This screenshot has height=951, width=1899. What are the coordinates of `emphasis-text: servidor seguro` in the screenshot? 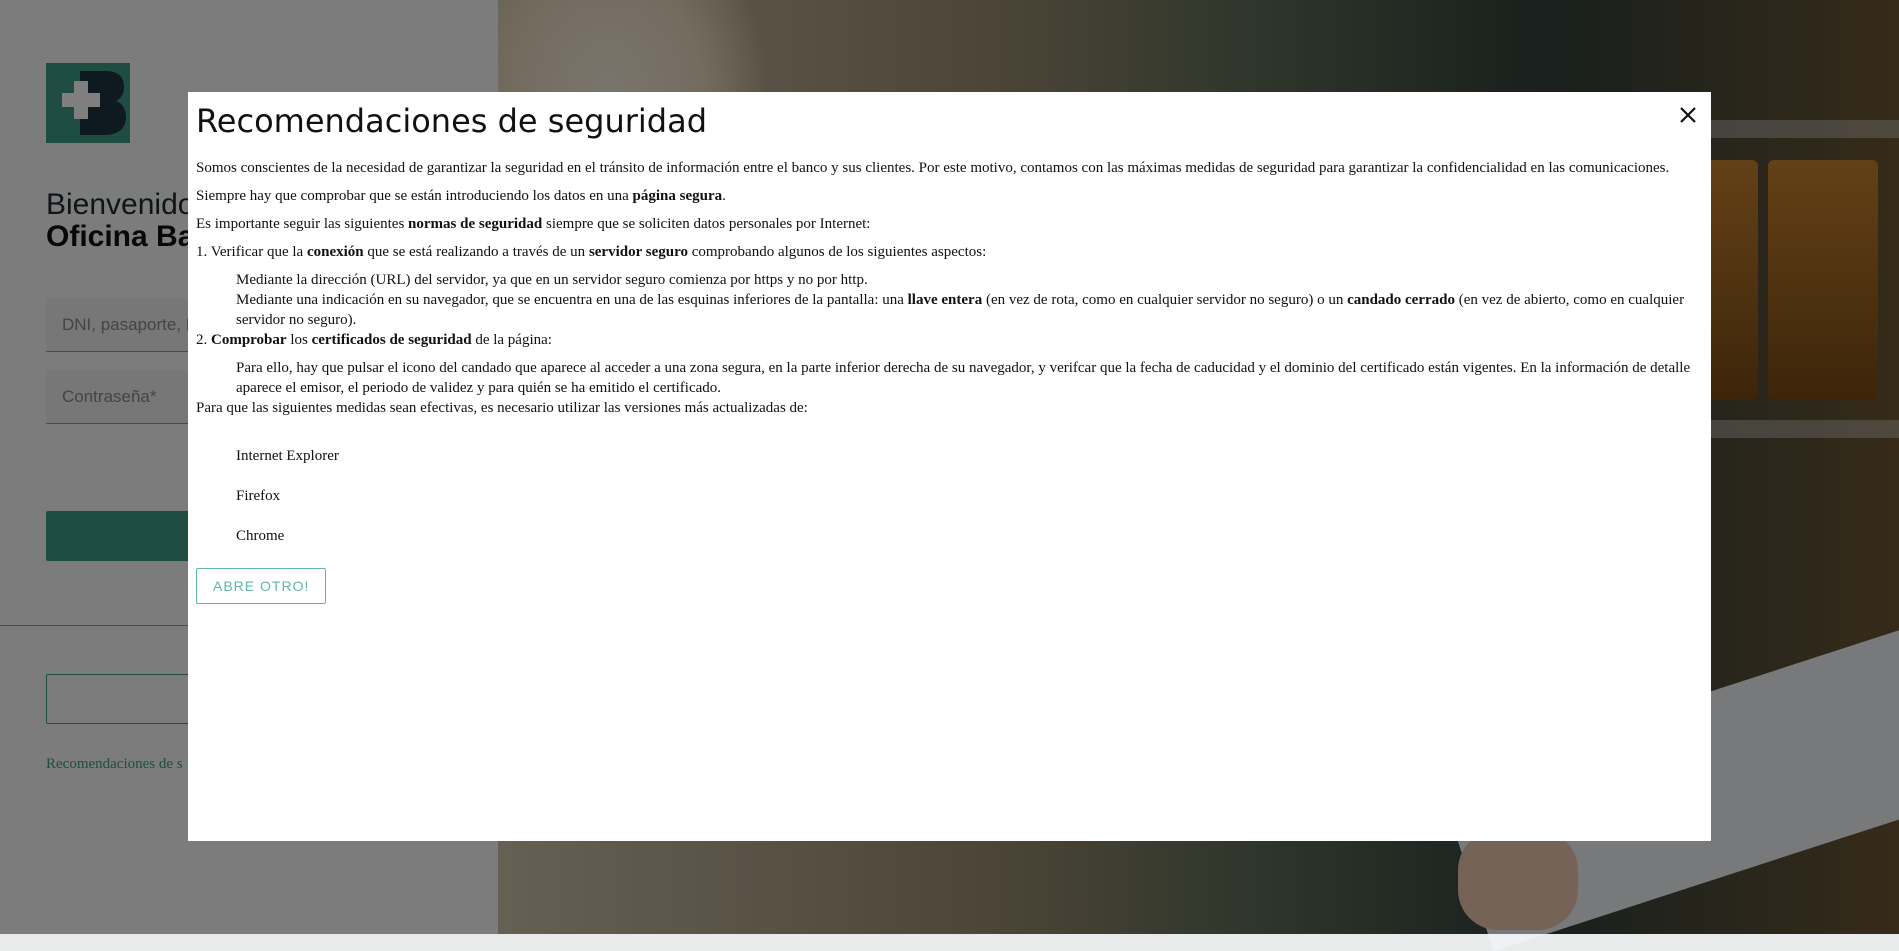 It's located at (638, 252).